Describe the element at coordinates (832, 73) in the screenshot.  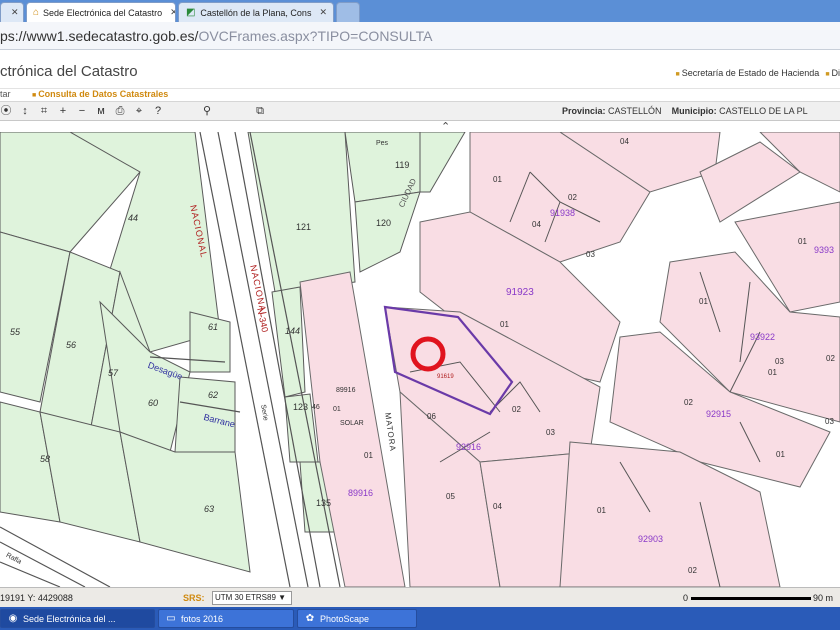
I see `header-link-more: Di` at that location.